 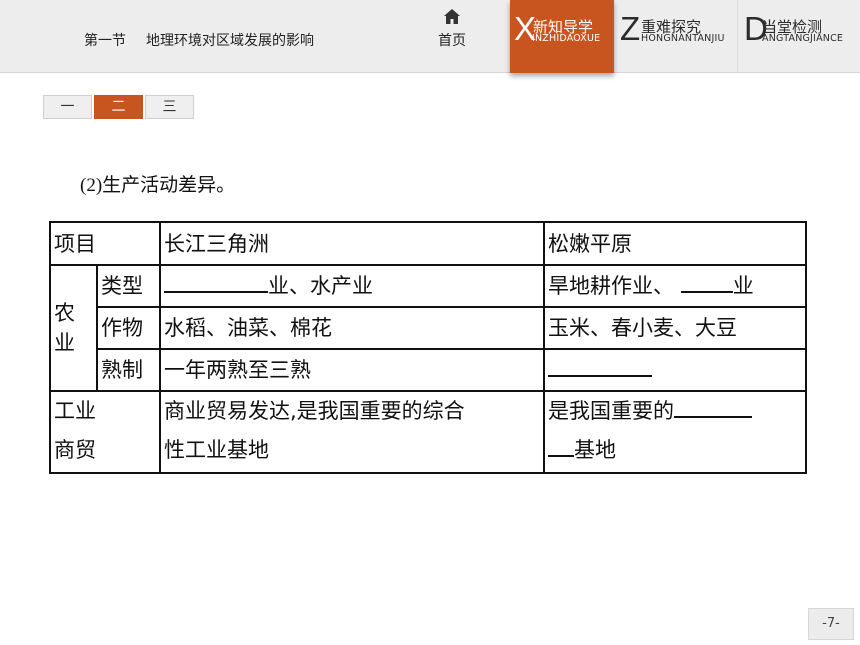 What do you see at coordinates (683, 38) in the screenshot?
I see `tab-sublabel: HONGNANTANJIU` at bounding box center [683, 38].